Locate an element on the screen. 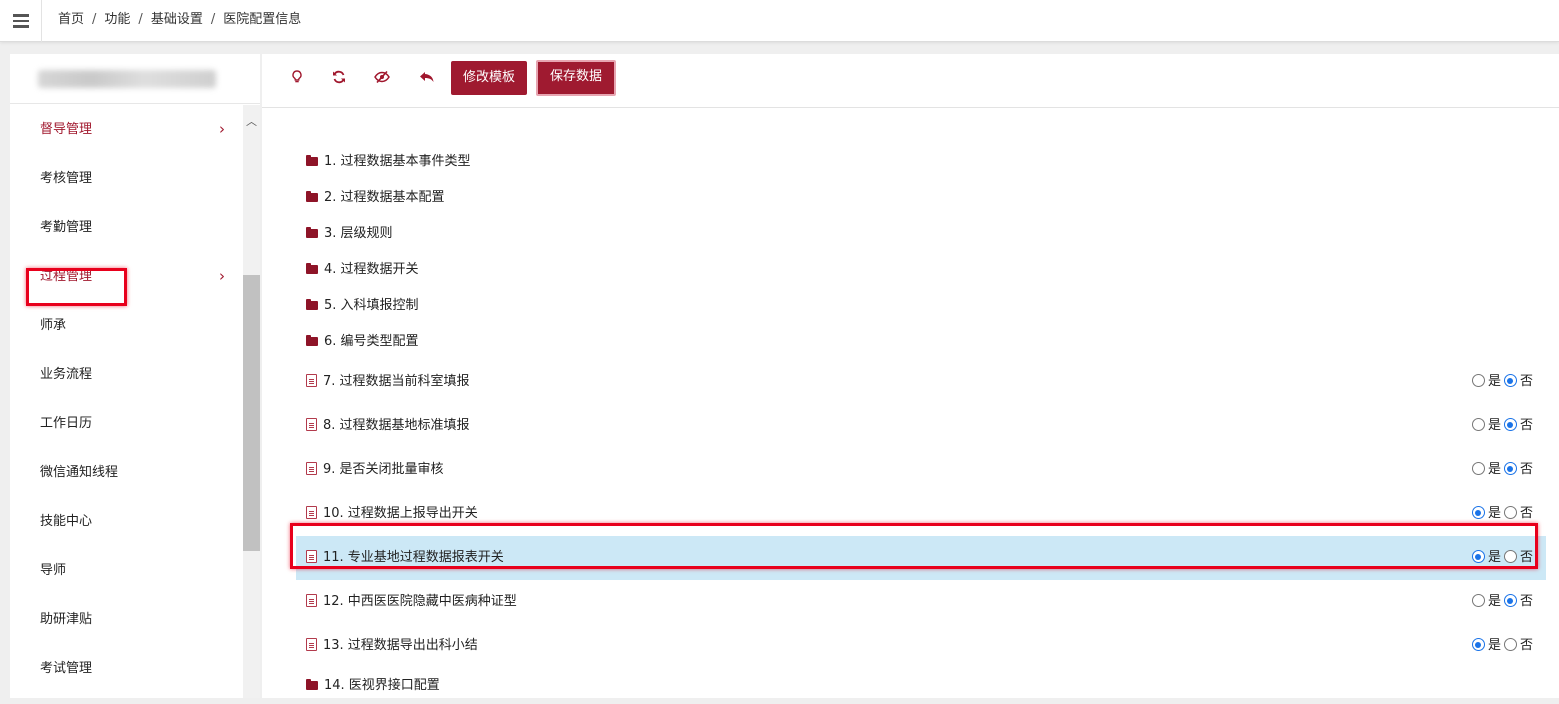  edit-template-button: 修改模板 is located at coordinates (489, 78).